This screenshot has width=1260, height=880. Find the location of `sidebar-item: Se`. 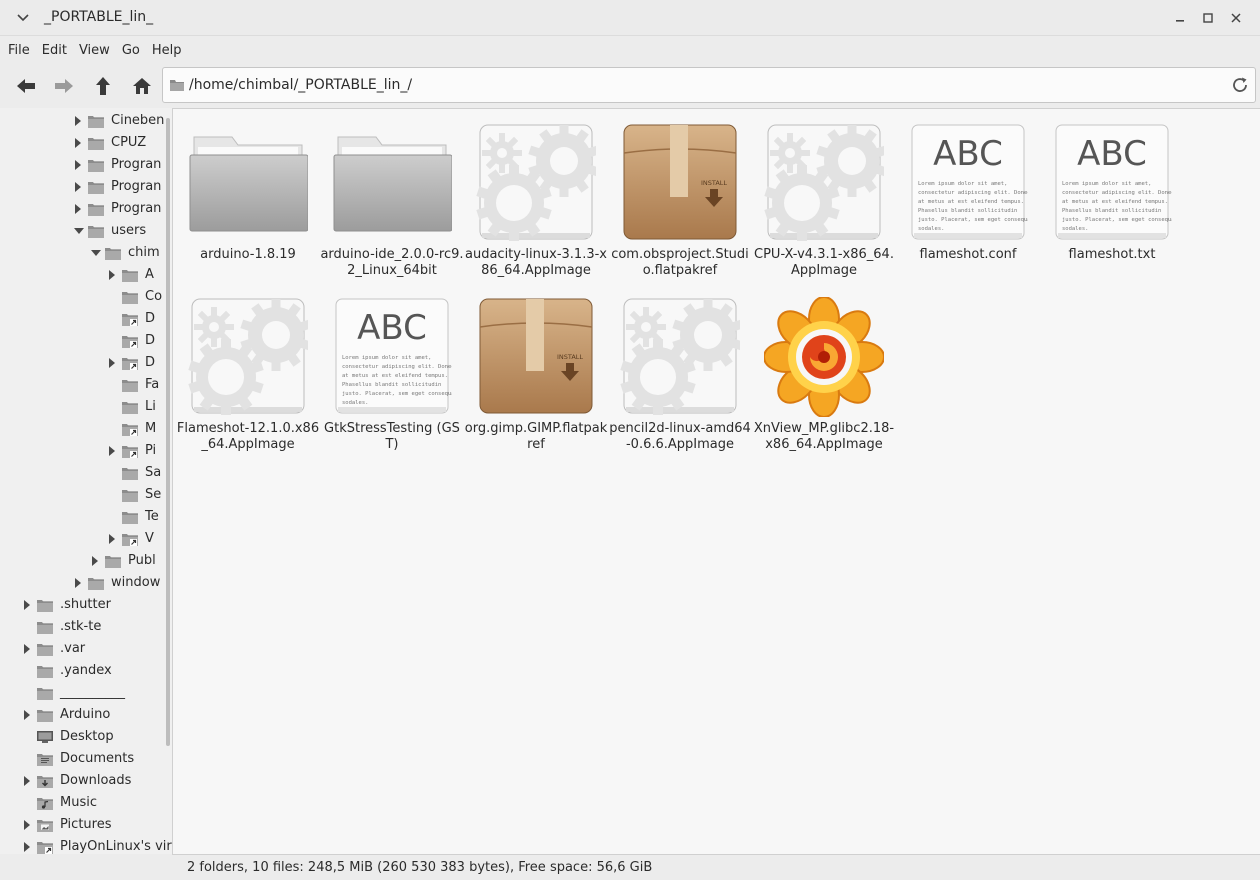

sidebar-item: Se is located at coordinates (86, 495).